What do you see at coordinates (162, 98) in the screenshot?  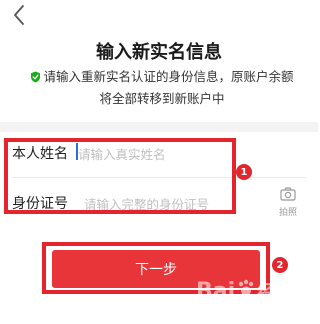 I see `notice-line-2: 将全部转移到新账户中` at bounding box center [162, 98].